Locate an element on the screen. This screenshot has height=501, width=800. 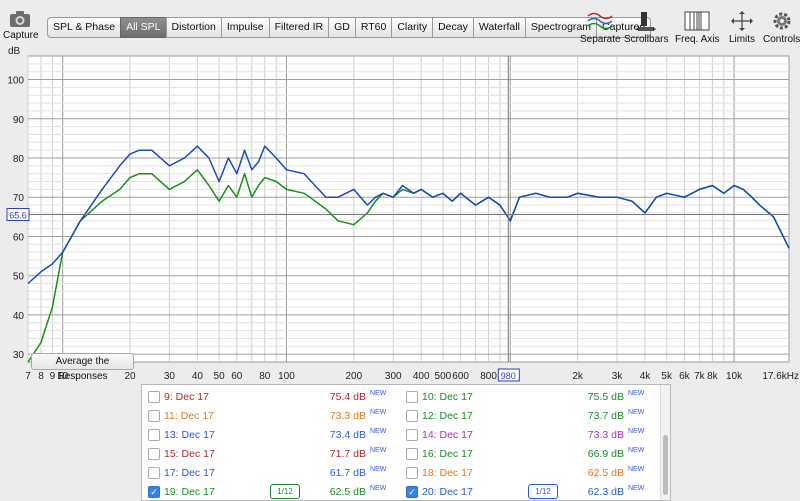
list-item: 14: Dec 17 73.3 dB NEW is located at coordinates (531, 435).